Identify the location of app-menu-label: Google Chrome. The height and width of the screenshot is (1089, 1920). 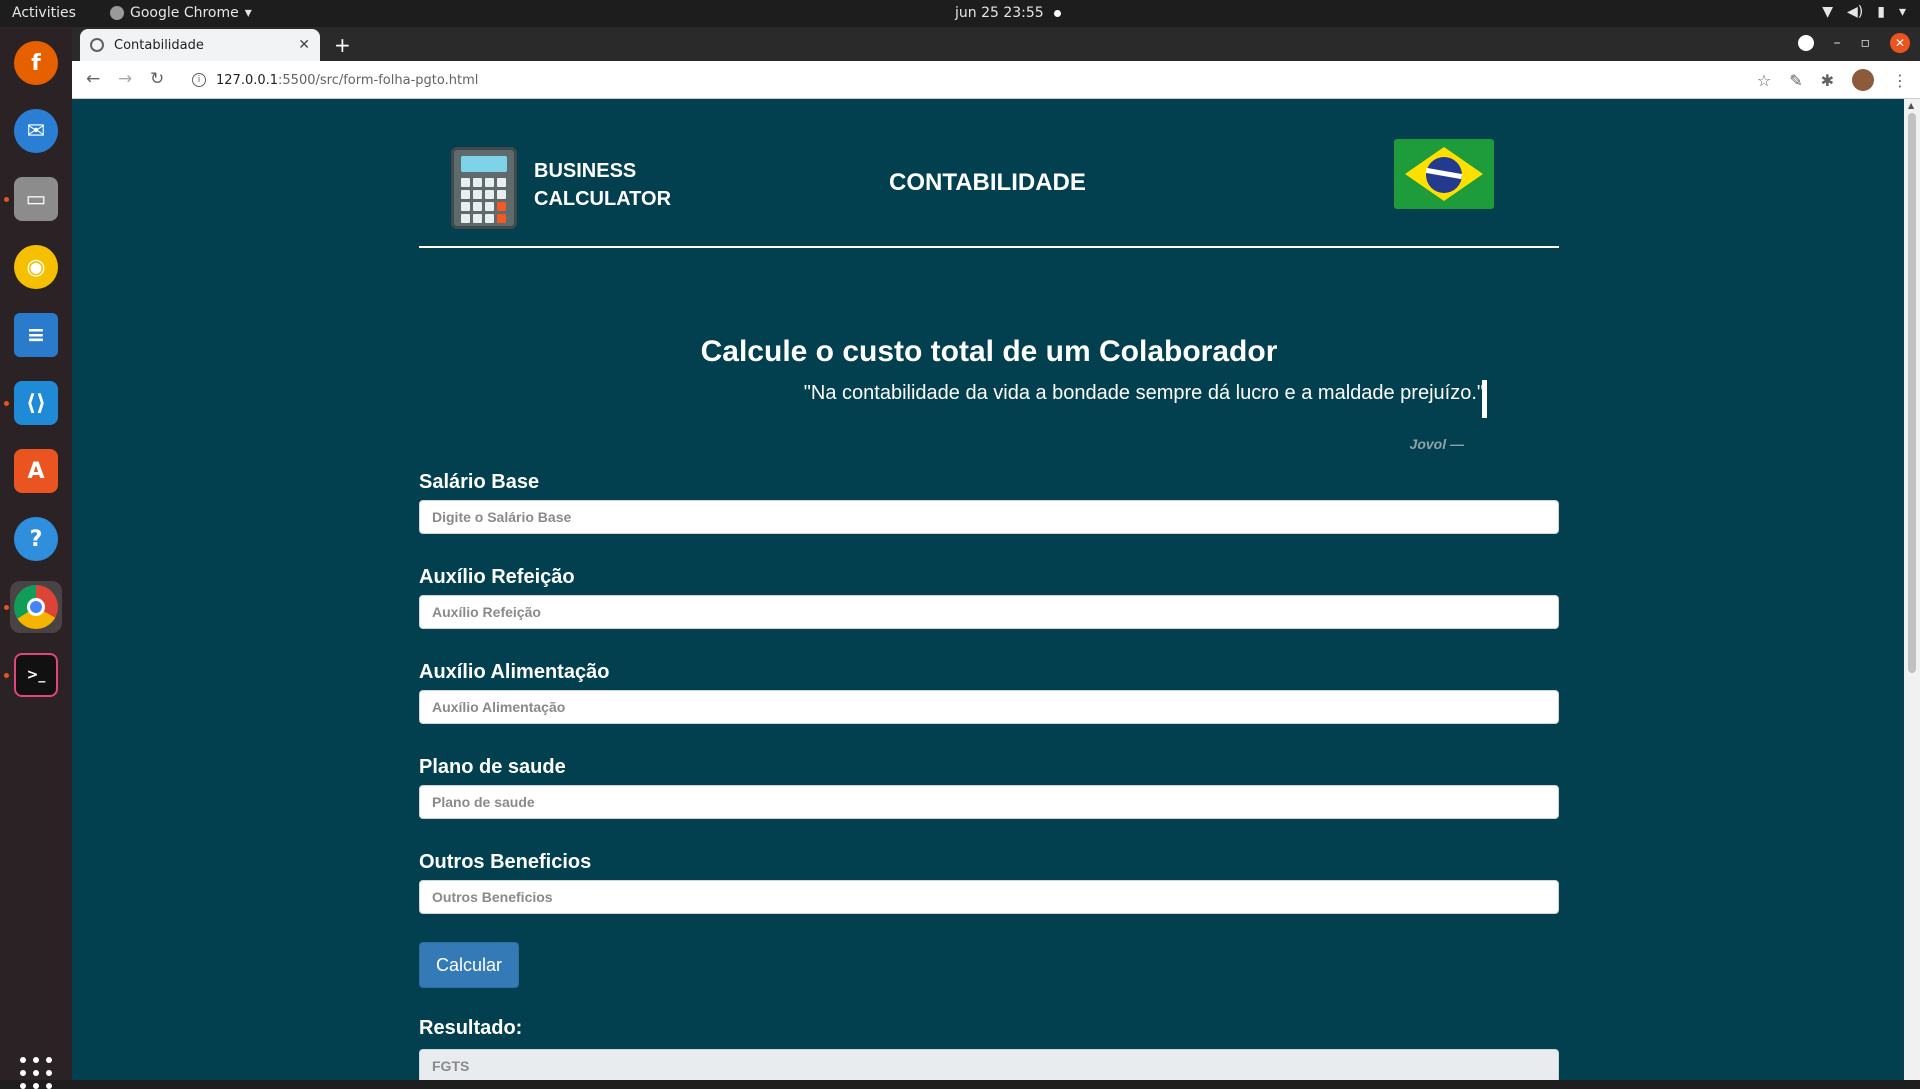
(184, 13).